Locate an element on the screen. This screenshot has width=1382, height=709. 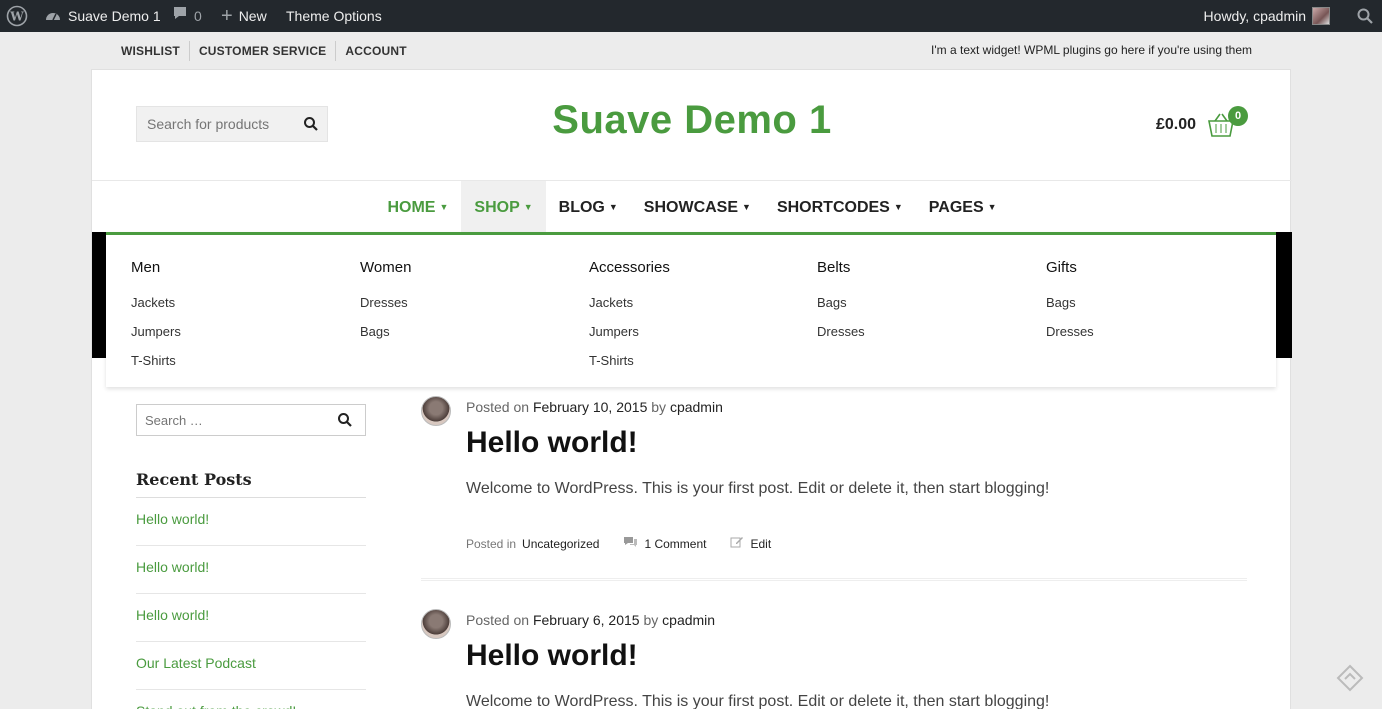
account-link: ACCOUNT is located at coordinates (375, 50).